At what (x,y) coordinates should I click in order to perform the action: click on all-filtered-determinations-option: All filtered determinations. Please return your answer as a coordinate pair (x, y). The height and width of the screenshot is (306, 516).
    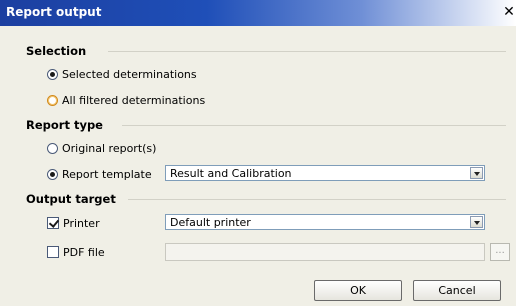
    Looking at the image, I should click on (126, 100).